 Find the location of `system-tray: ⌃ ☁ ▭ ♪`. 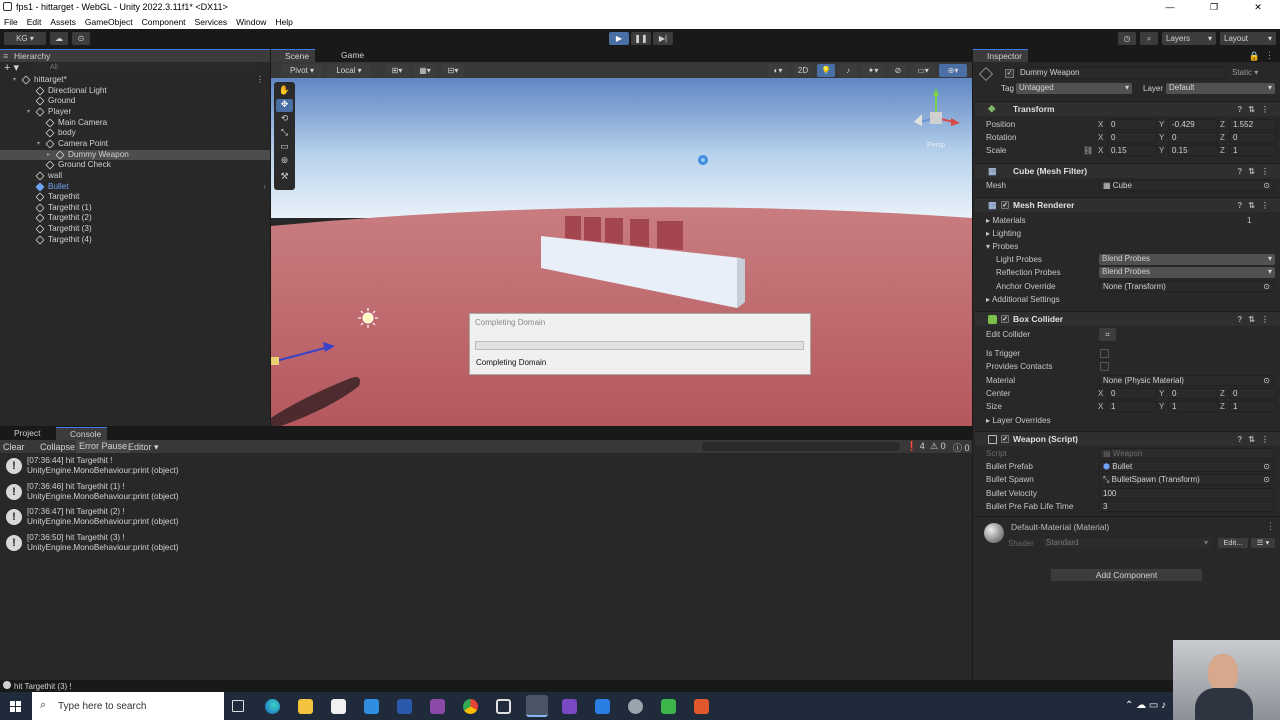

system-tray: ⌃ ☁ ▭ ♪ is located at coordinates (1145, 705).